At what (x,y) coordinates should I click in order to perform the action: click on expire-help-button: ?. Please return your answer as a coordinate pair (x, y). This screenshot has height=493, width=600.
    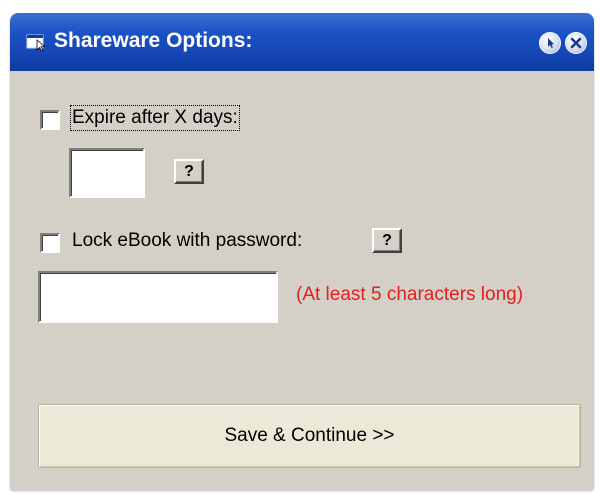
    Looking at the image, I should click on (189, 171).